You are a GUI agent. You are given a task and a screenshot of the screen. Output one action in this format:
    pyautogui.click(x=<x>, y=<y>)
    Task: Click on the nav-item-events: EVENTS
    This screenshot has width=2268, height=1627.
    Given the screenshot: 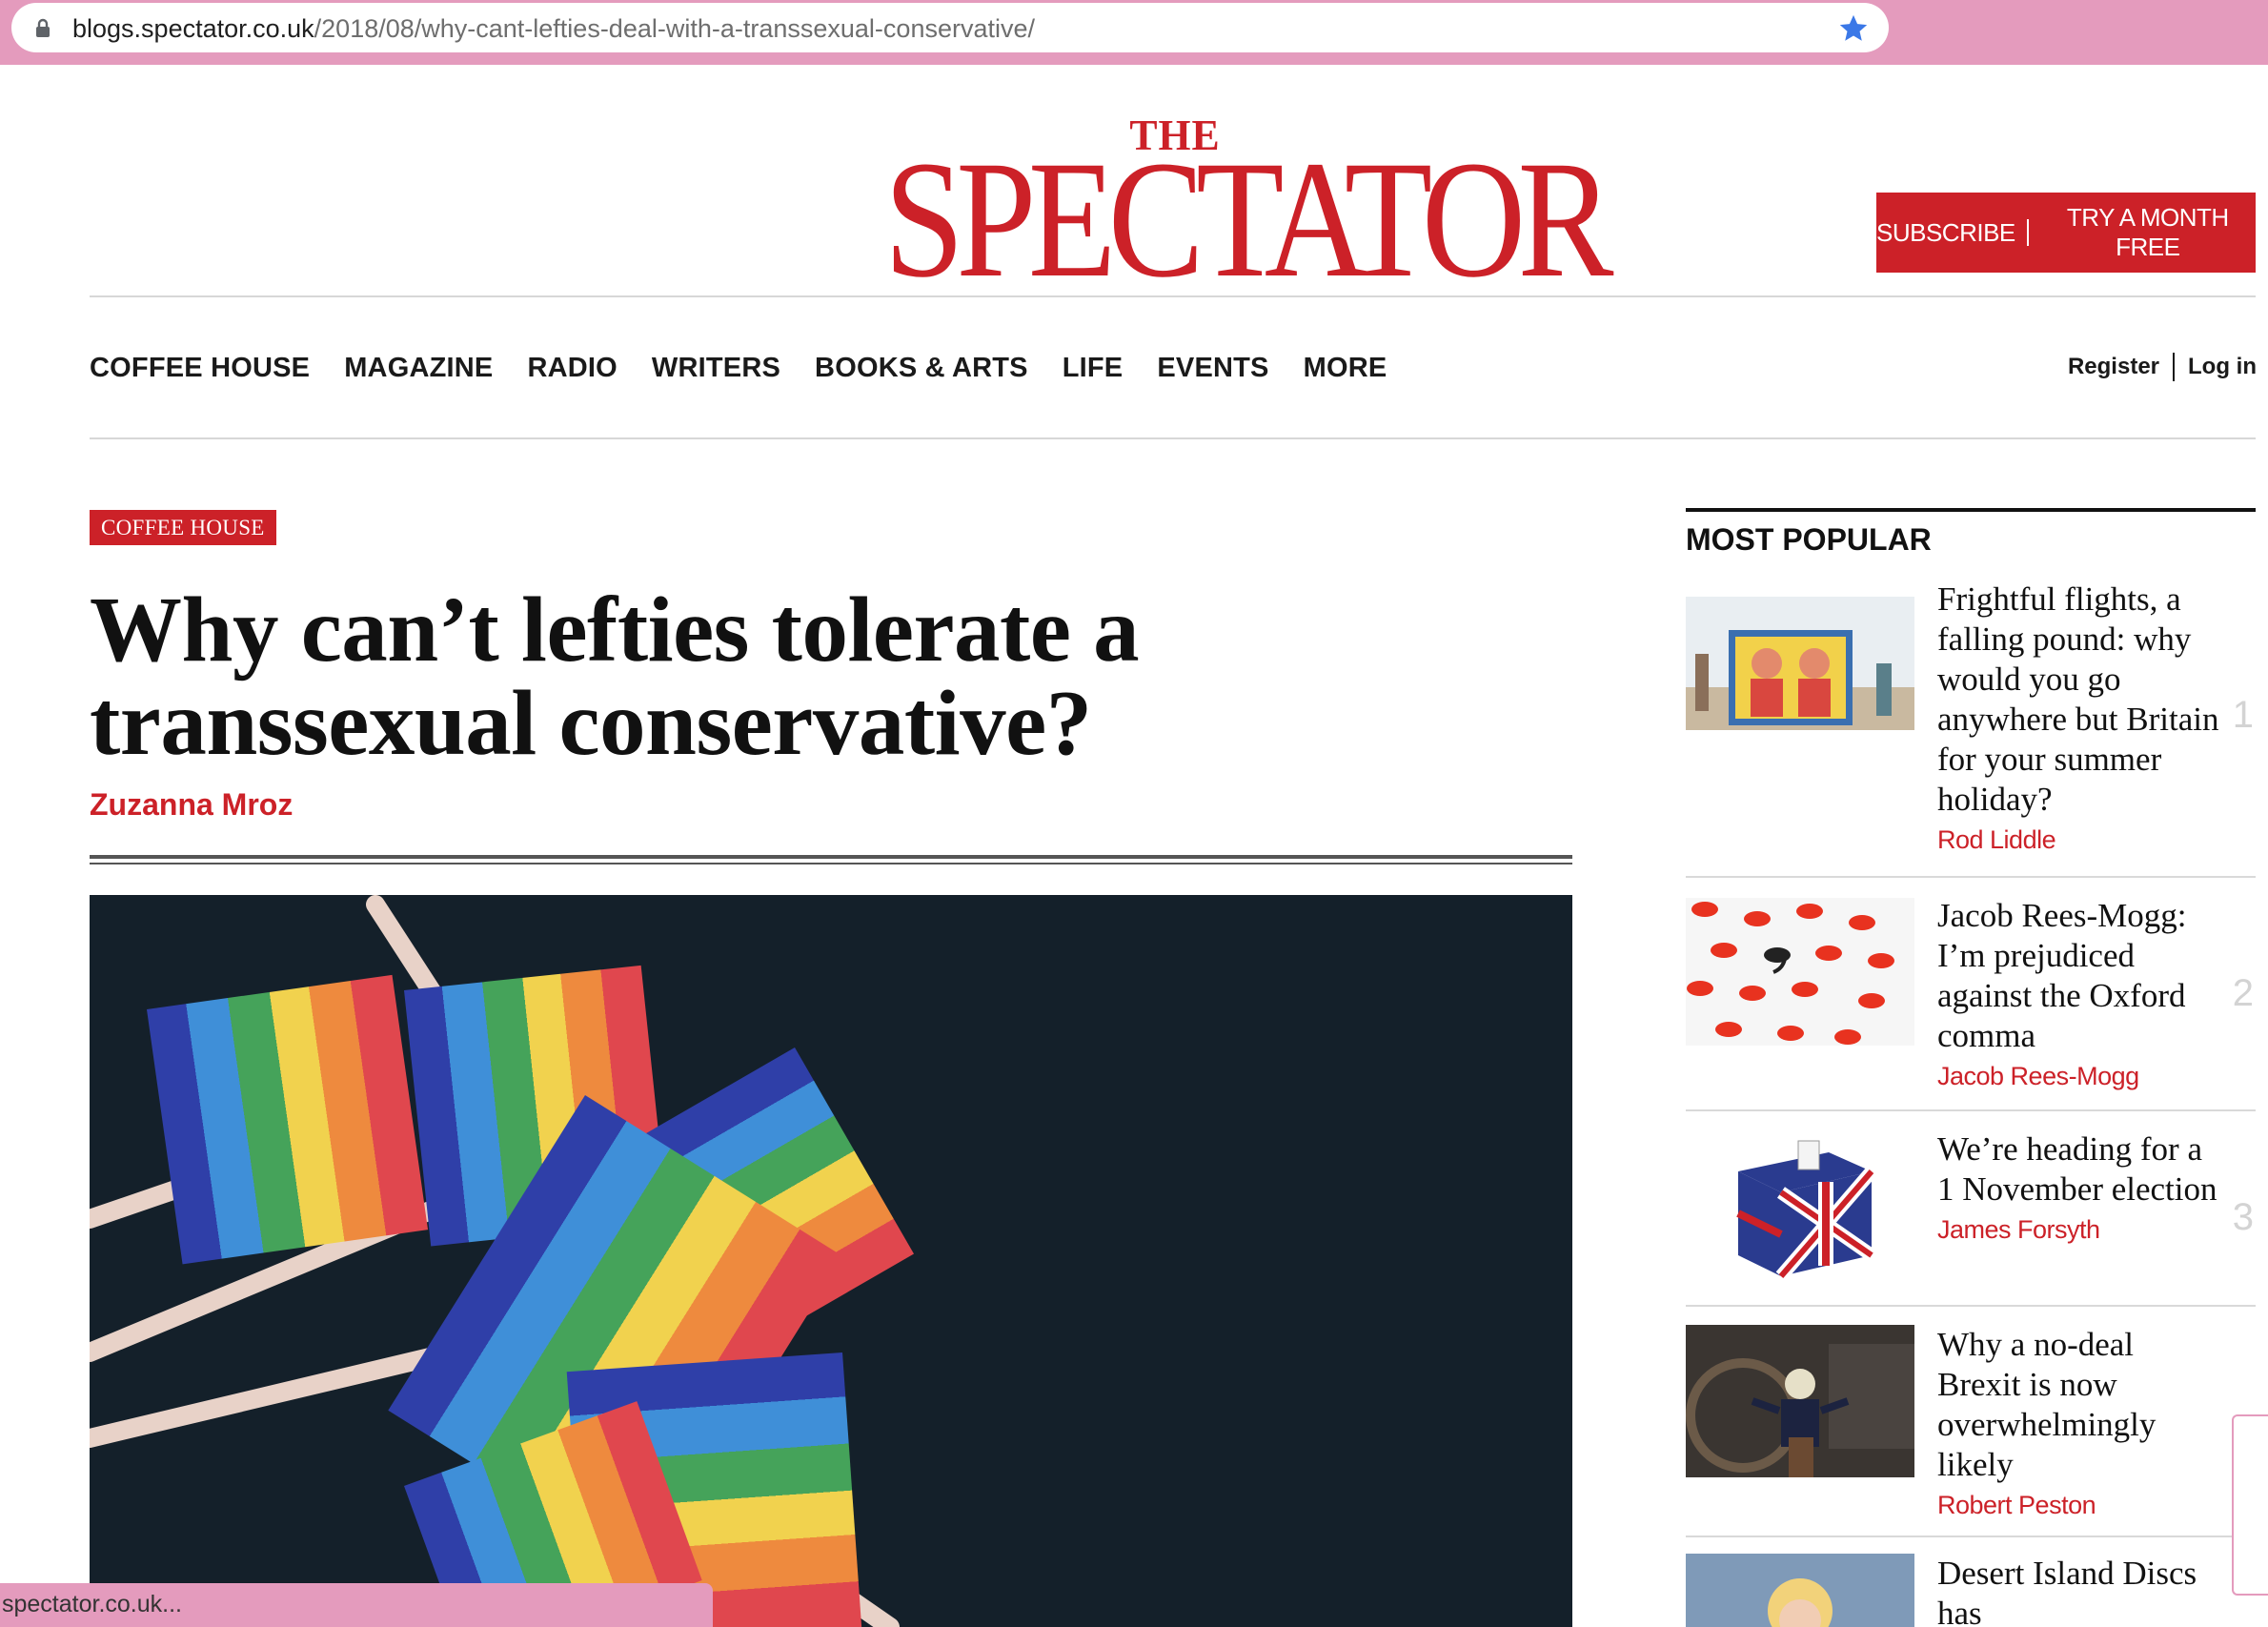 What is the action you would take?
    pyautogui.click(x=1212, y=368)
    